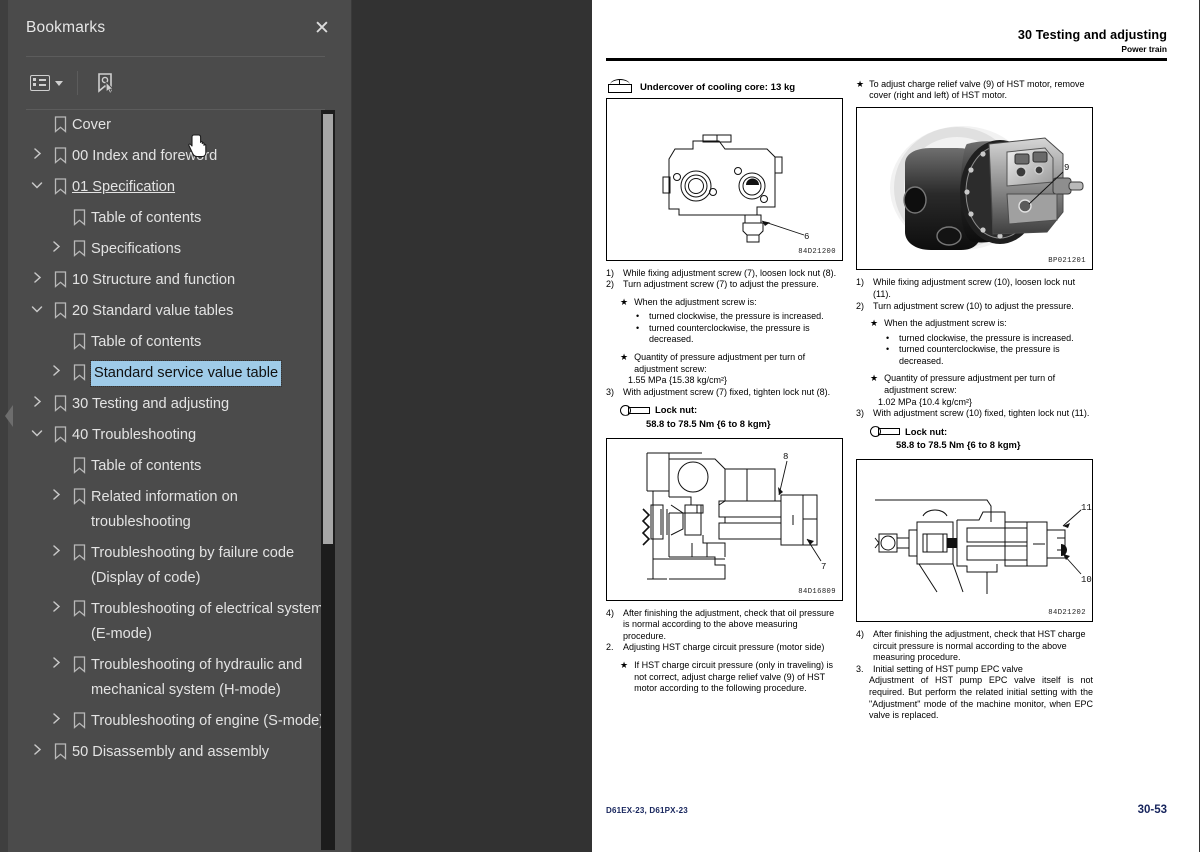  I want to click on bookmark-item-40-troubleshooting: 40 Troubleshooting, so click(179, 435).